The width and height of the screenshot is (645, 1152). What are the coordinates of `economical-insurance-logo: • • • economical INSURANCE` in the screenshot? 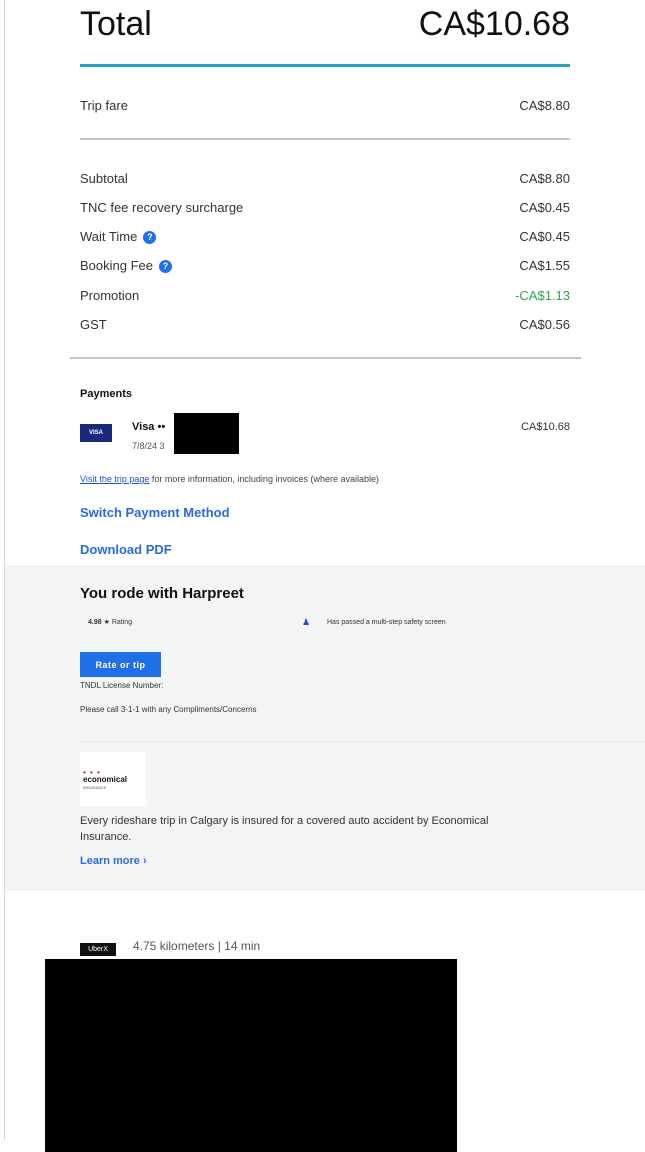 It's located at (113, 779).